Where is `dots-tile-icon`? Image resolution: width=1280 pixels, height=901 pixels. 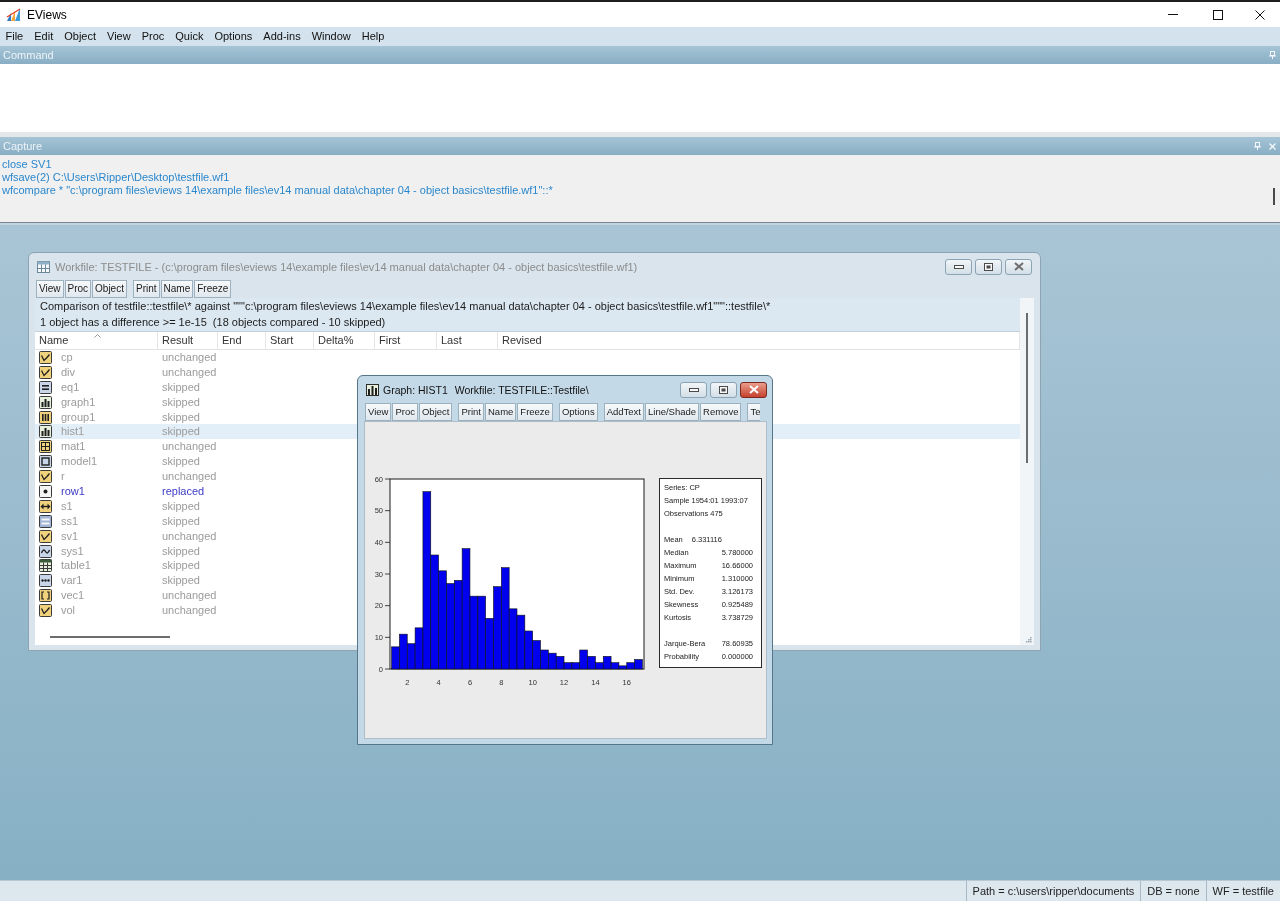 dots-tile-icon is located at coordinates (45, 581).